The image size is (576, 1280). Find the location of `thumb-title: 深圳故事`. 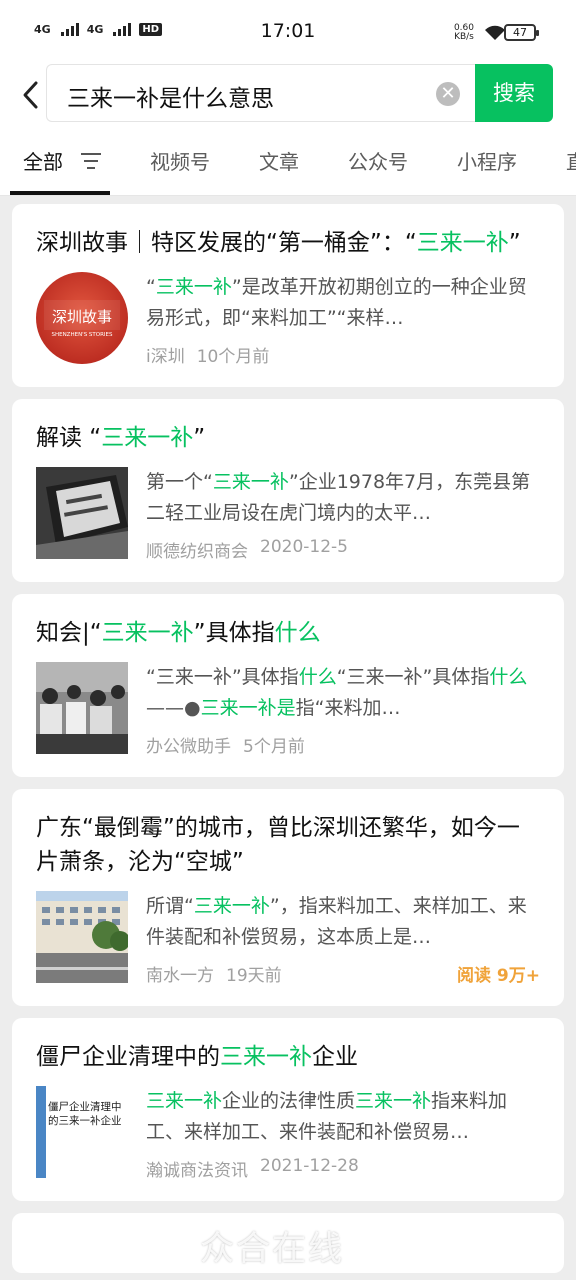

thumb-title: 深圳故事 is located at coordinates (82, 317).